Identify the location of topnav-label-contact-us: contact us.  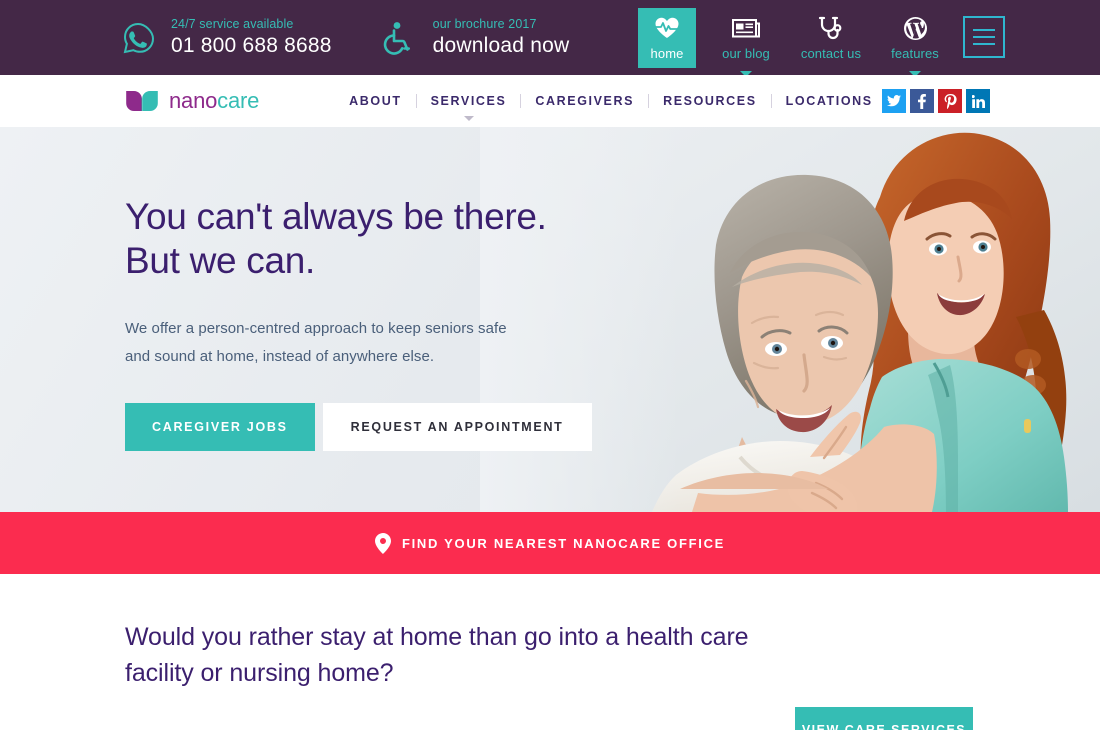
(831, 53).